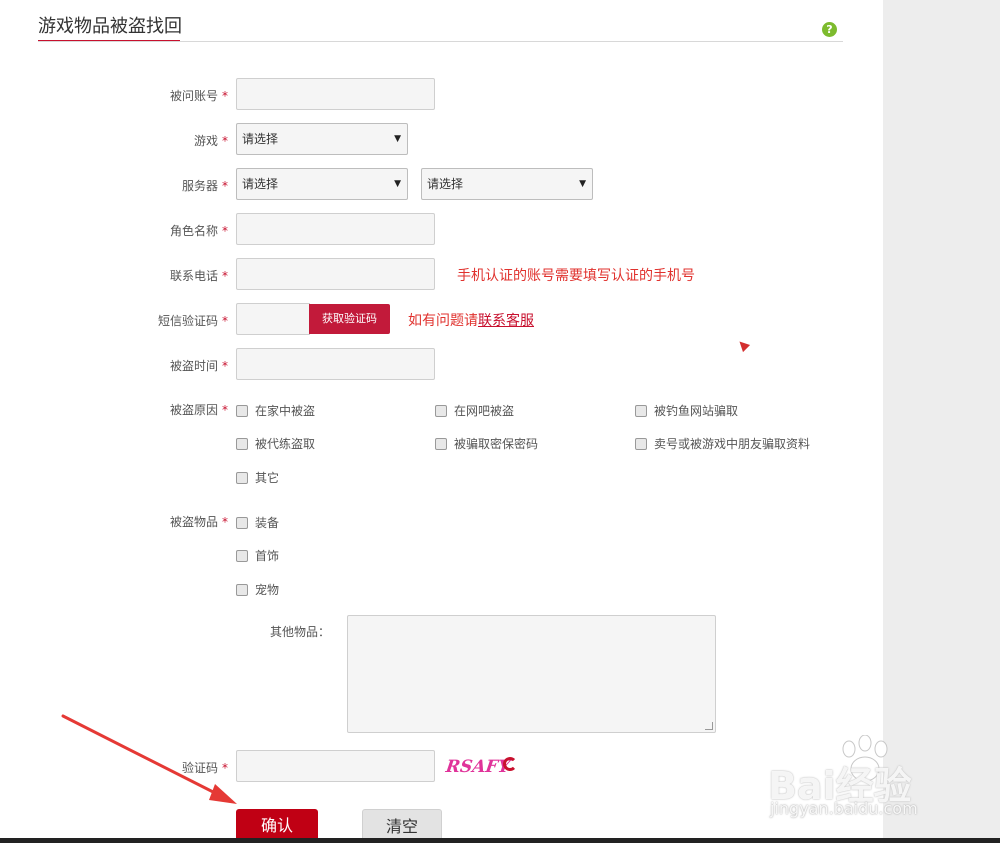 The width and height of the screenshot is (1000, 843). What do you see at coordinates (335, 766) in the screenshot?
I see `captcha-input` at bounding box center [335, 766].